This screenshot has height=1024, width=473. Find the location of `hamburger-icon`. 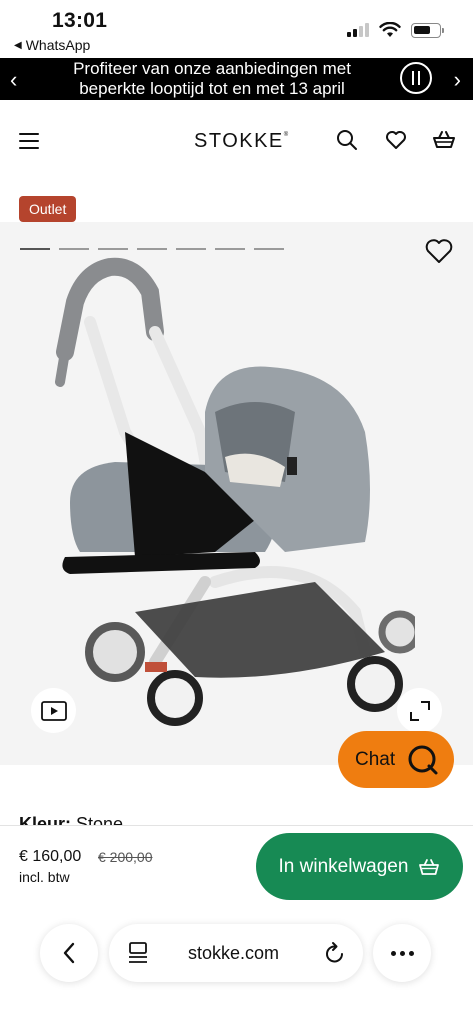

hamburger-icon is located at coordinates (29, 141).